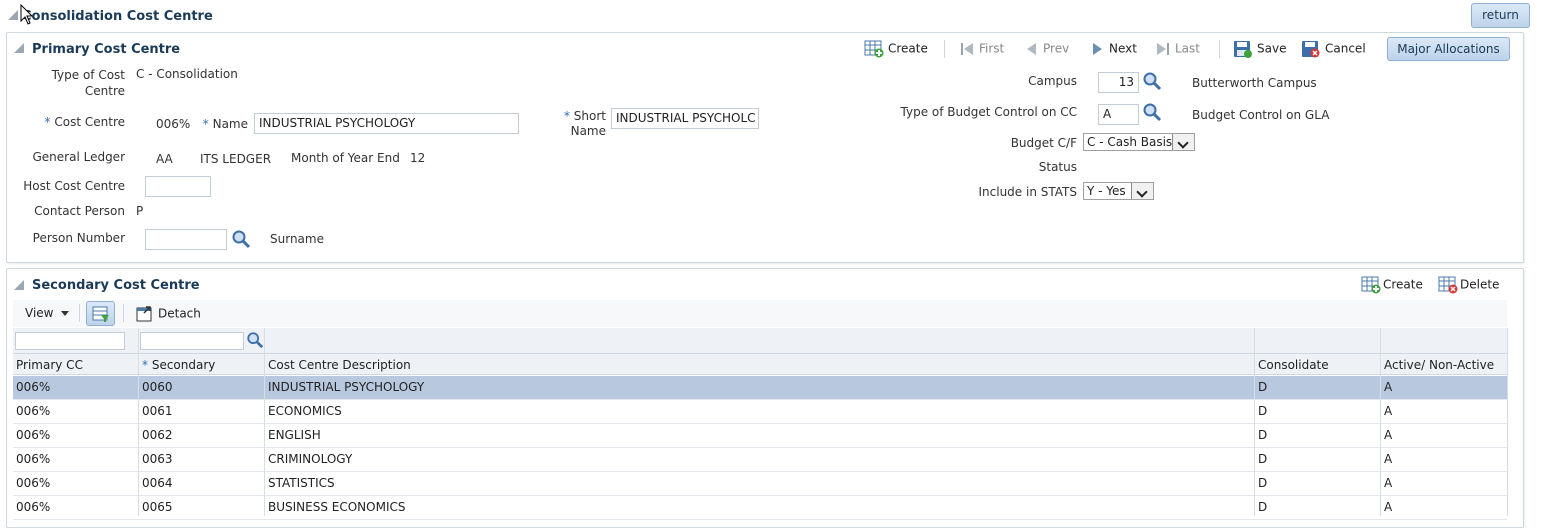  What do you see at coordinates (294, 435) in the screenshot?
I see `cell-description: ENGLISH` at bounding box center [294, 435].